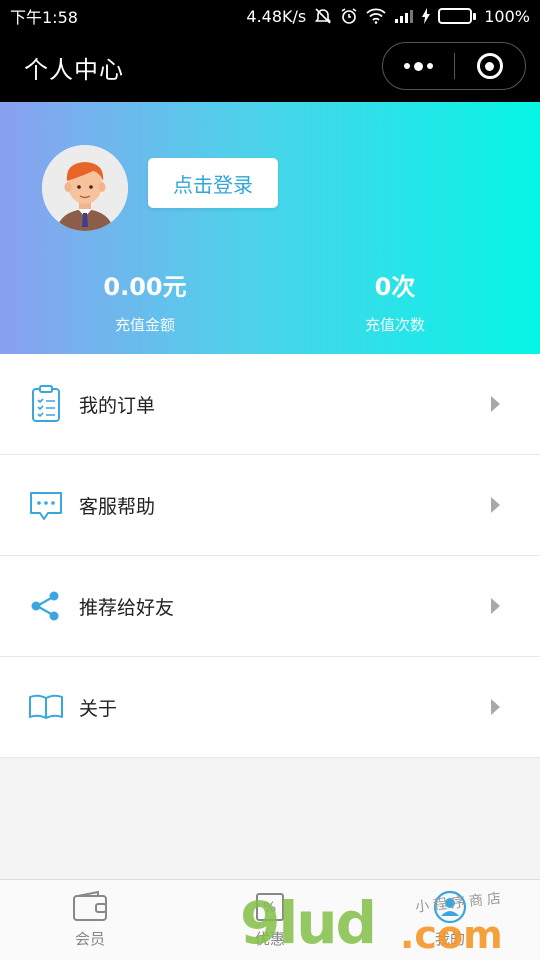 Image resolution: width=540 pixels, height=960 pixels. Describe the element at coordinates (270, 404) in the screenshot. I see `menu-item-orders: 我的订单` at that location.